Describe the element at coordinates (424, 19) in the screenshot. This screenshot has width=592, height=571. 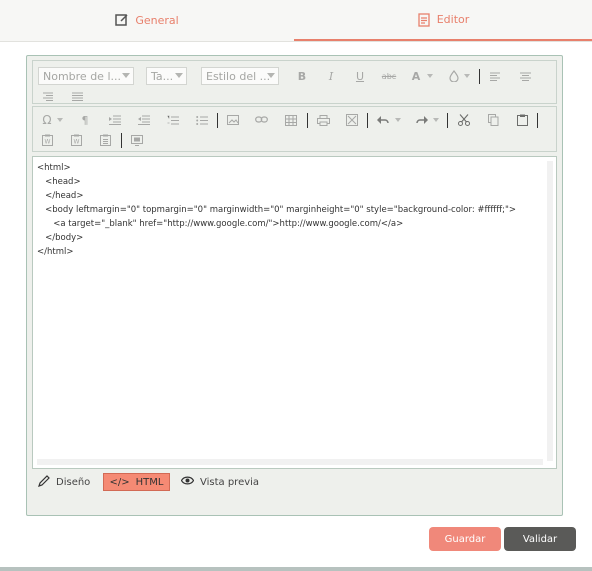
I see `document-icon` at that location.